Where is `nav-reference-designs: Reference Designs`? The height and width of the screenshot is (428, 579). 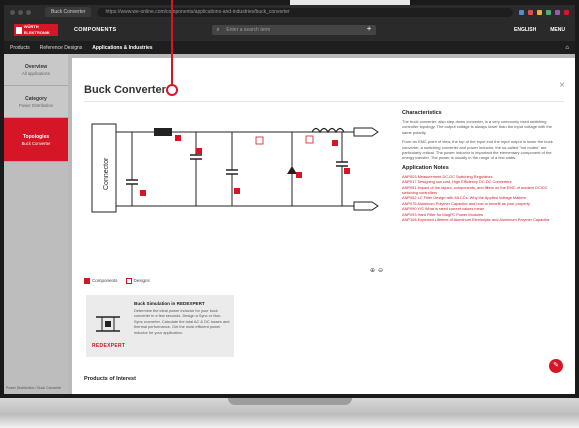 nav-reference-designs: Reference Designs is located at coordinates (61, 48).